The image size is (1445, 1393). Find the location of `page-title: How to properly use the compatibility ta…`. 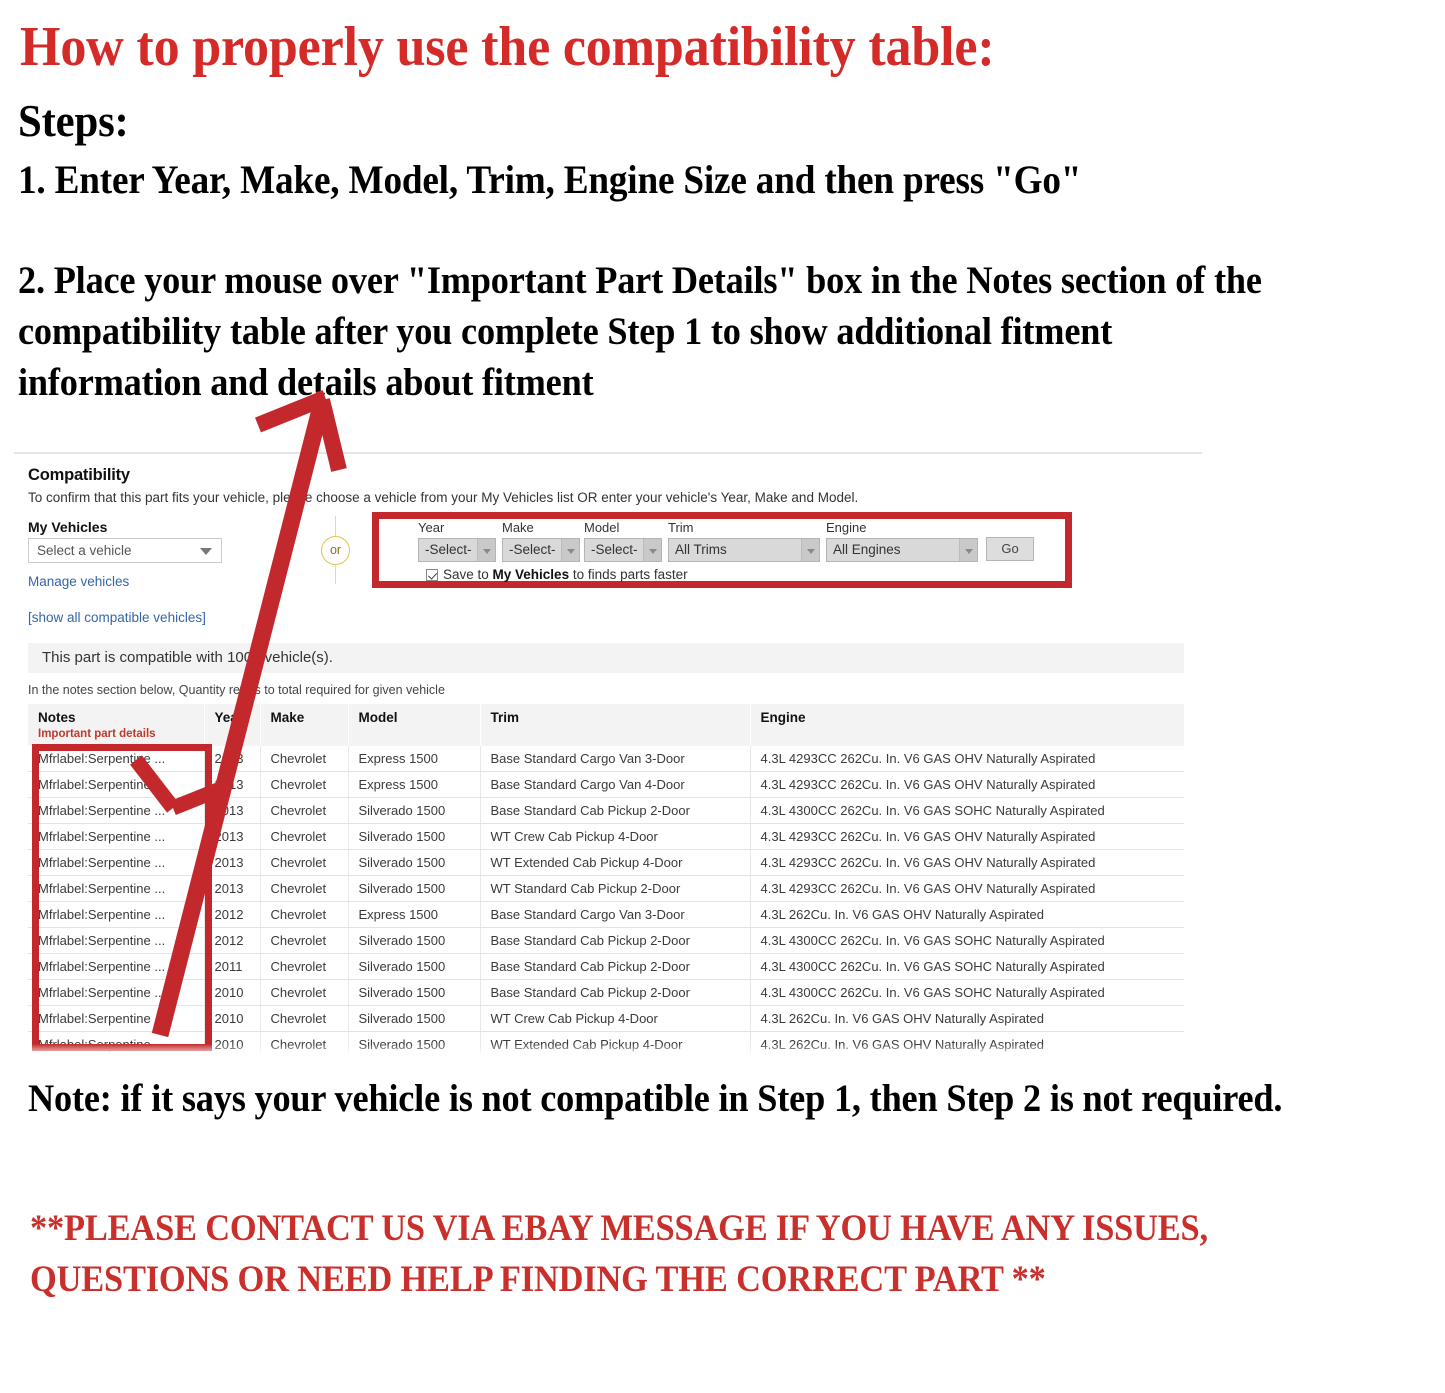

page-title: How to properly use the compatibility ta… is located at coordinates (507, 47).